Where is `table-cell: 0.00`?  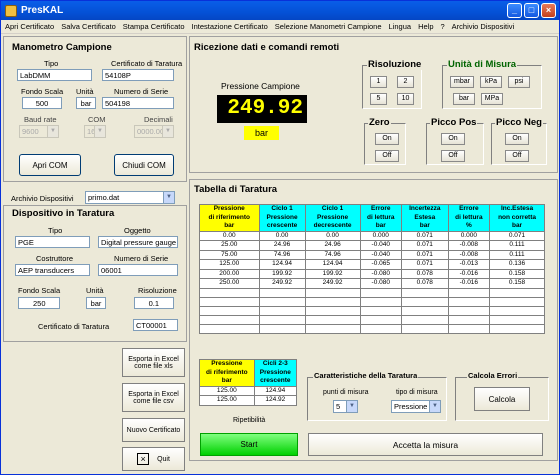
table-cell: 0.00 is located at coordinates (332, 235).